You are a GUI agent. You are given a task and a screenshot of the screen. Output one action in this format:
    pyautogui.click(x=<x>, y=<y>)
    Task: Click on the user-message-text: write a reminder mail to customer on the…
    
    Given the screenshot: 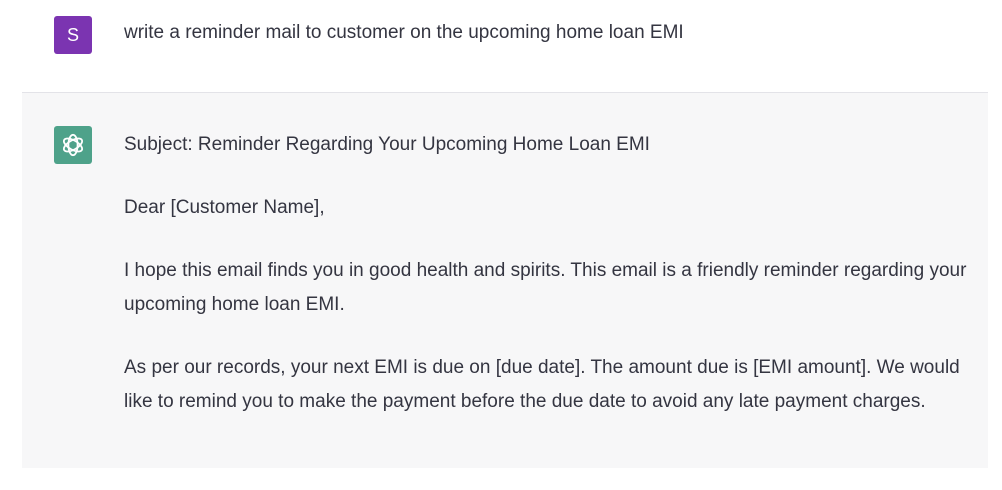 What is the action you would take?
    pyautogui.click(x=404, y=32)
    